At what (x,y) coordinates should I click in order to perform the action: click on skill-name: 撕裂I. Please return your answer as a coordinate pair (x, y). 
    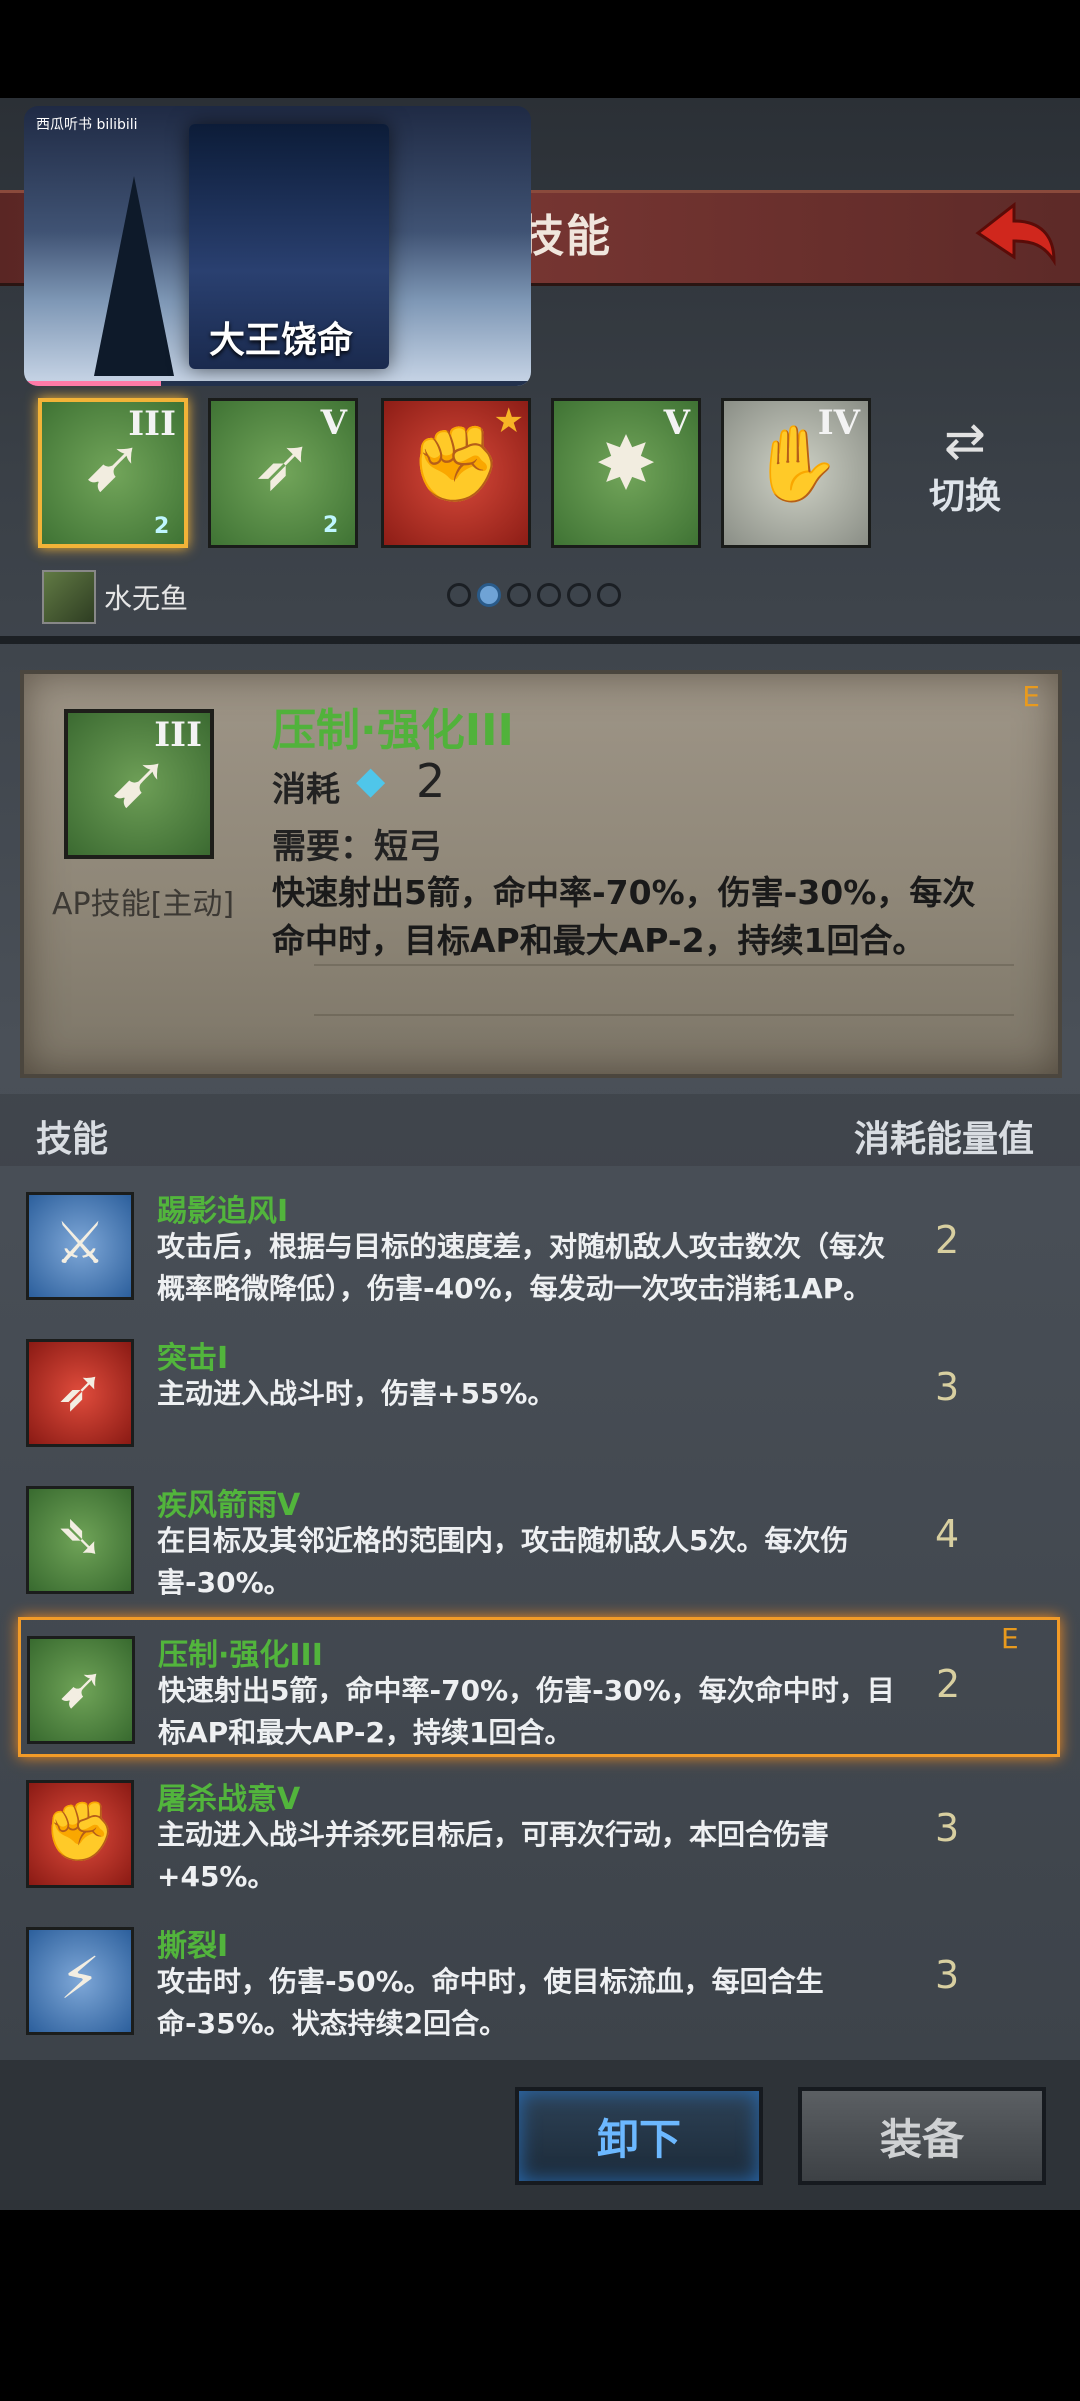
    Looking at the image, I should click on (193, 1946).